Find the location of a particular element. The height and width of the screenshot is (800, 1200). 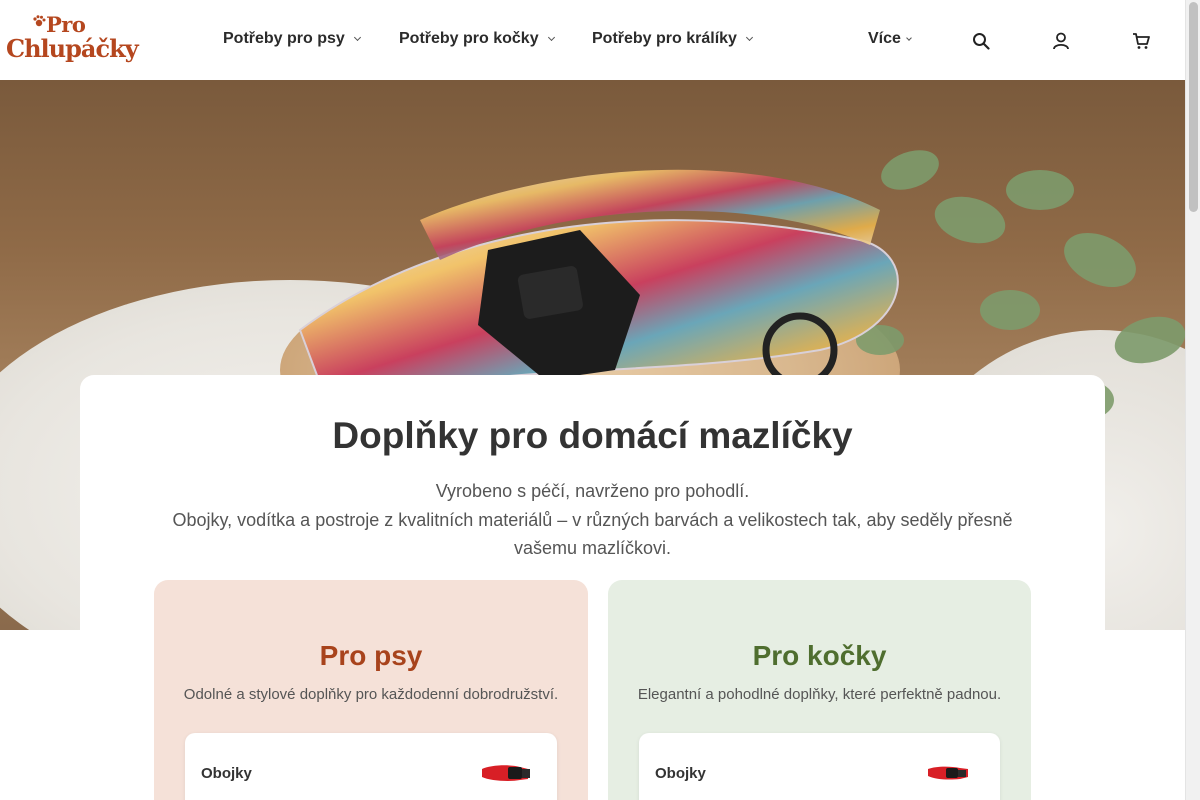

nav-cats: Potřeby pro kočky is located at coordinates (477, 39).